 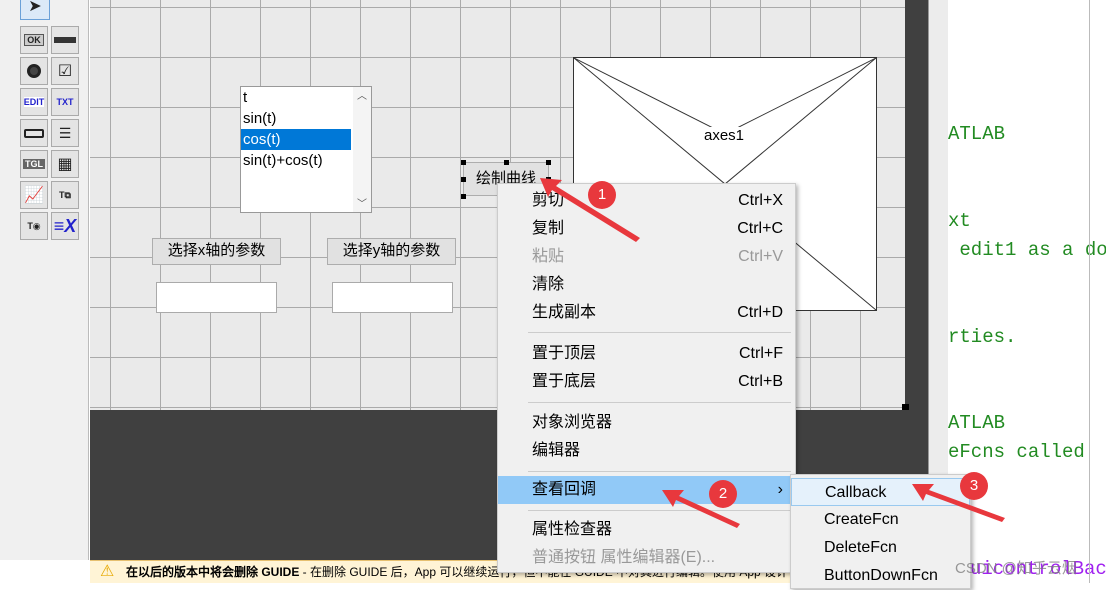 I want to click on watermark: CSDN @知乎云烟, so click(x=1016, y=568).